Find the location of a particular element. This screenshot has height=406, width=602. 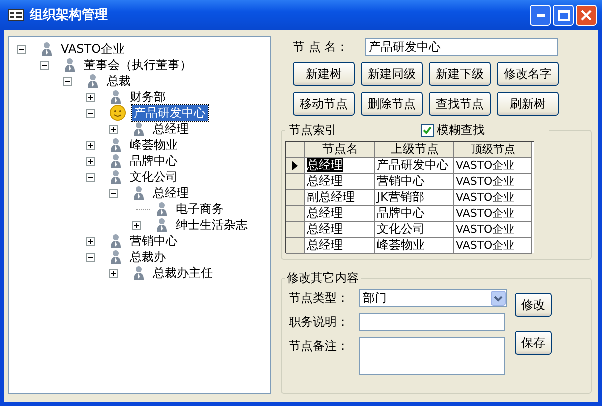

tree-node: 电子商务 is located at coordinates (200, 209).